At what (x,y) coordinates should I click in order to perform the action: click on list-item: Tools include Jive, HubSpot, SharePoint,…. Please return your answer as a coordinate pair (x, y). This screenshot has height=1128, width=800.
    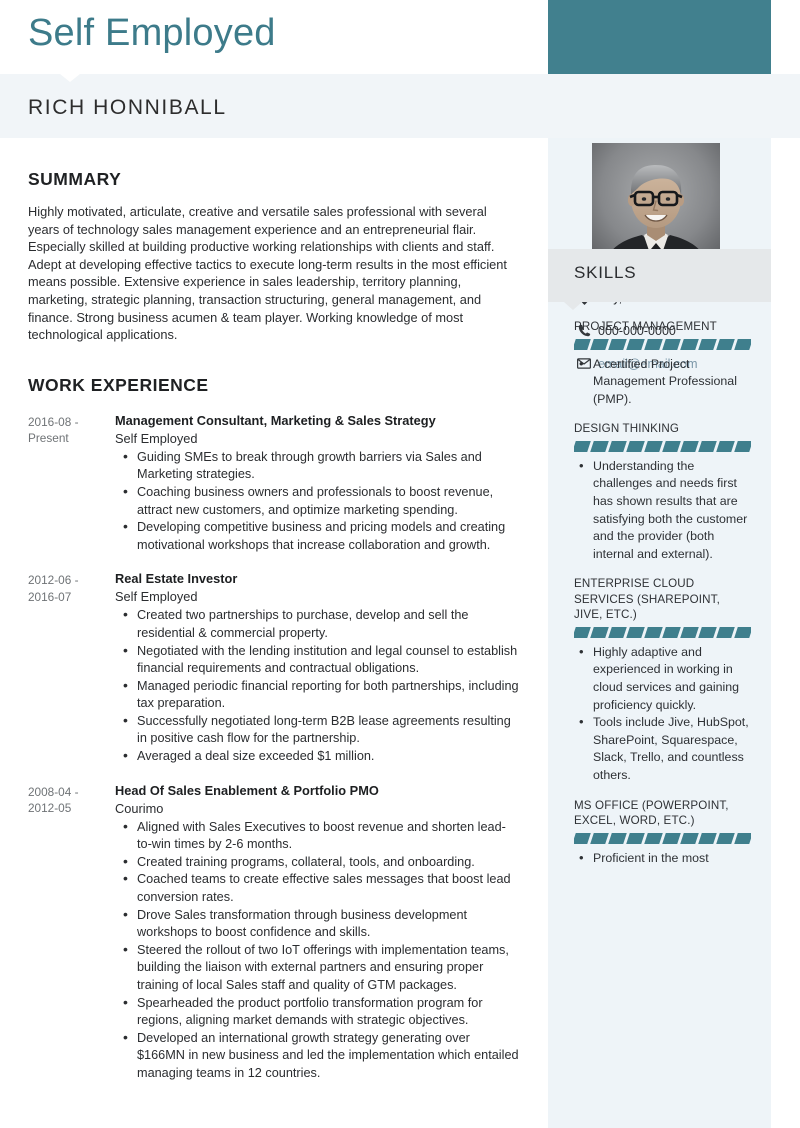
    Looking at the image, I should click on (661, 748).